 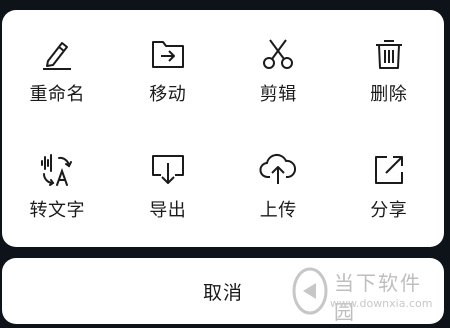 What do you see at coordinates (168, 170) in the screenshot?
I see `export-icon` at bounding box center [168, 170].